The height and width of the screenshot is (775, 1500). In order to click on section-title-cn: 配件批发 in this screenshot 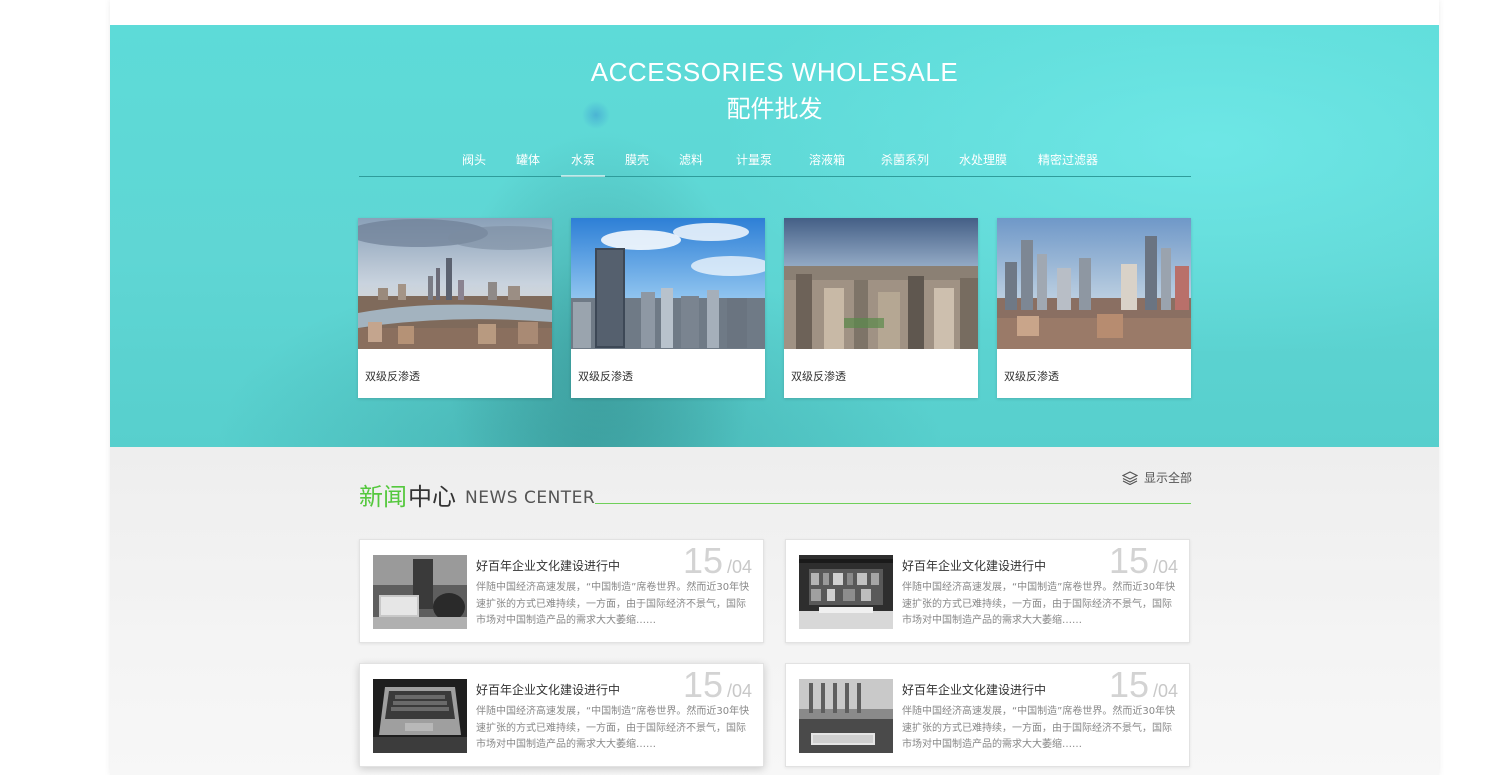, I will do `click(774, 109)`.